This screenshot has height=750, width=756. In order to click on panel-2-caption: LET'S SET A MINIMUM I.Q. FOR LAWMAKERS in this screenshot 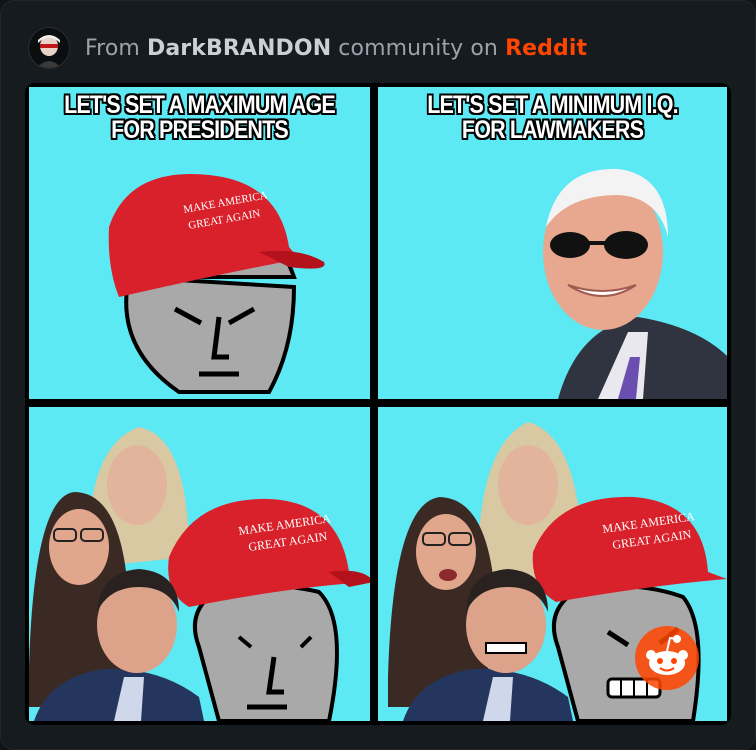, I will do `click(552, 118)`.